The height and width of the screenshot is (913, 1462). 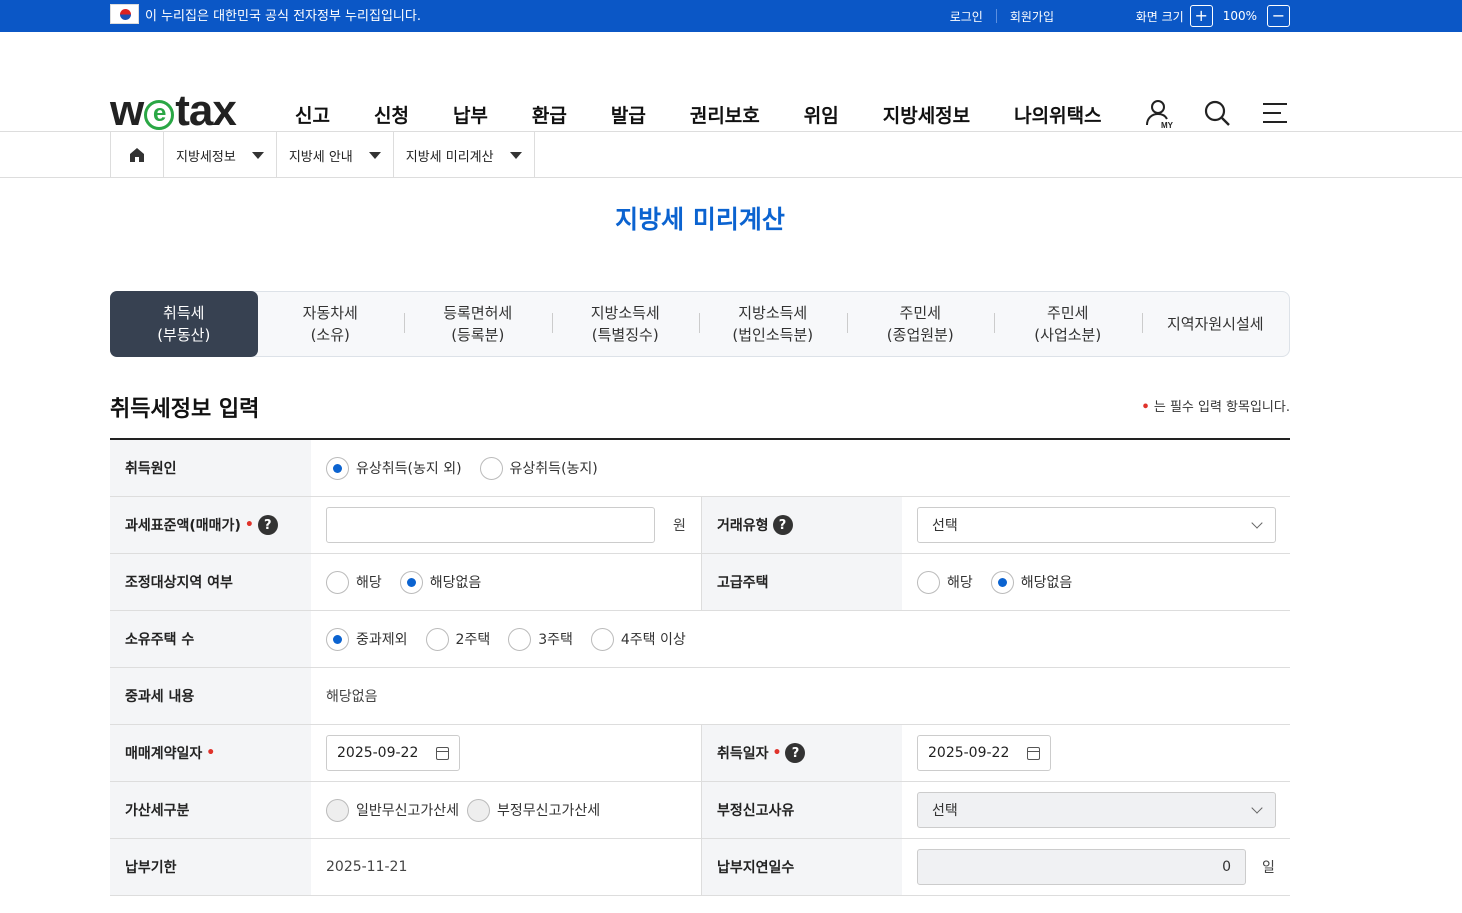 I want to click on nav-pay: 납부, so click(x=470, y=114).